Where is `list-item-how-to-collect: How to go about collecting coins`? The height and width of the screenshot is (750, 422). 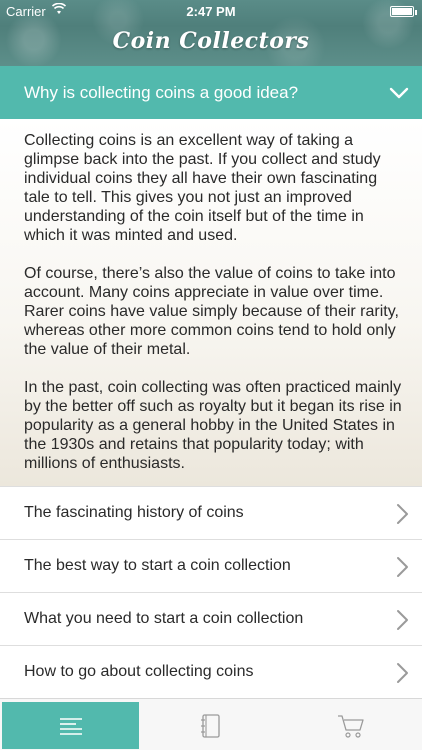
list-item-how-to-collect: How to go about collecting coins is located at coordinates (211, 671).